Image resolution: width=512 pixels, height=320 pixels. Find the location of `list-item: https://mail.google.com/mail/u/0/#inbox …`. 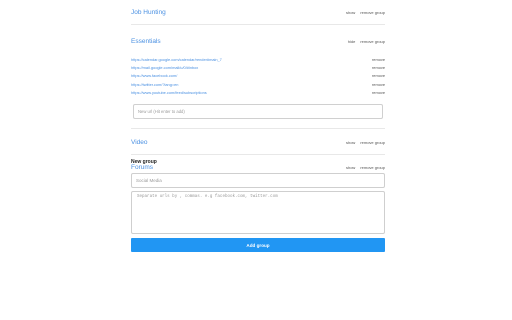

list-item: https://mail.google.com/mail/u/0/#inbox … is located at coordinates (258, 67).